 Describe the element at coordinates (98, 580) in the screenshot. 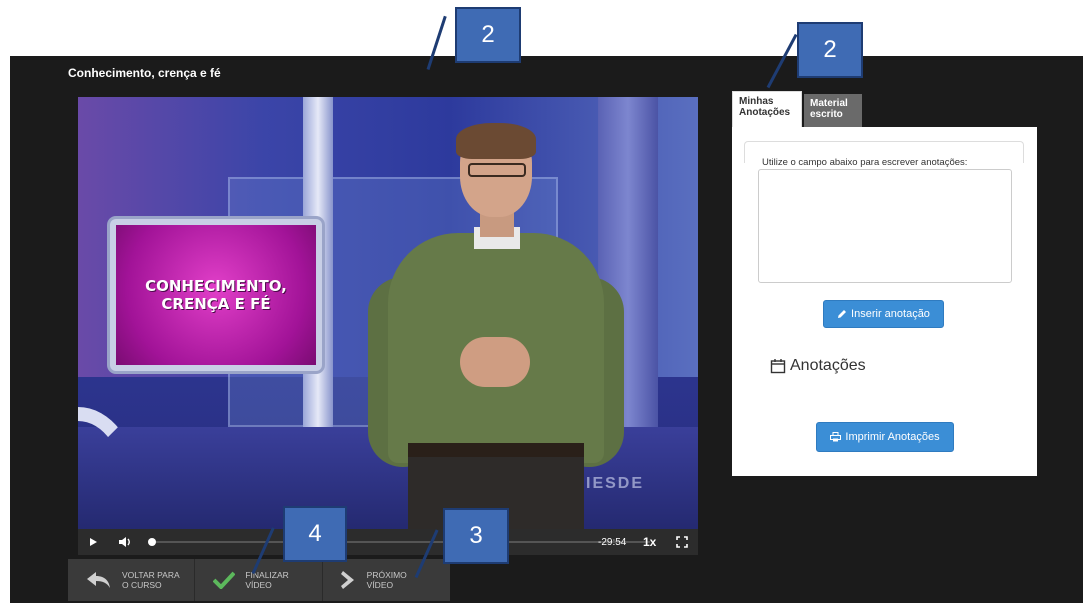

I see `back-arrow-icon` at that location.